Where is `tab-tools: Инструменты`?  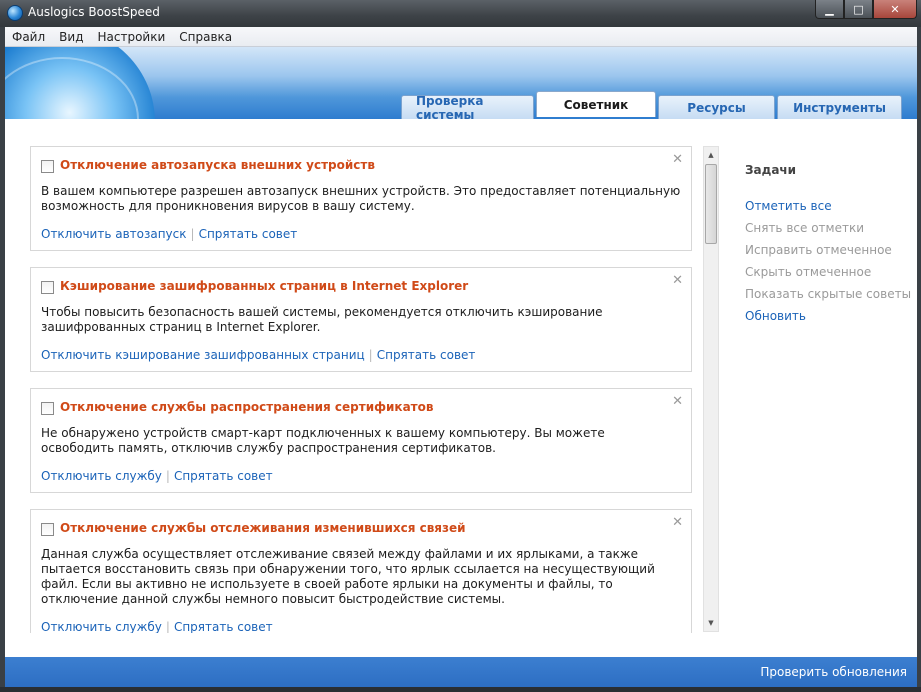 tab-tools: Инструменты is located at coordinates (839, 107).